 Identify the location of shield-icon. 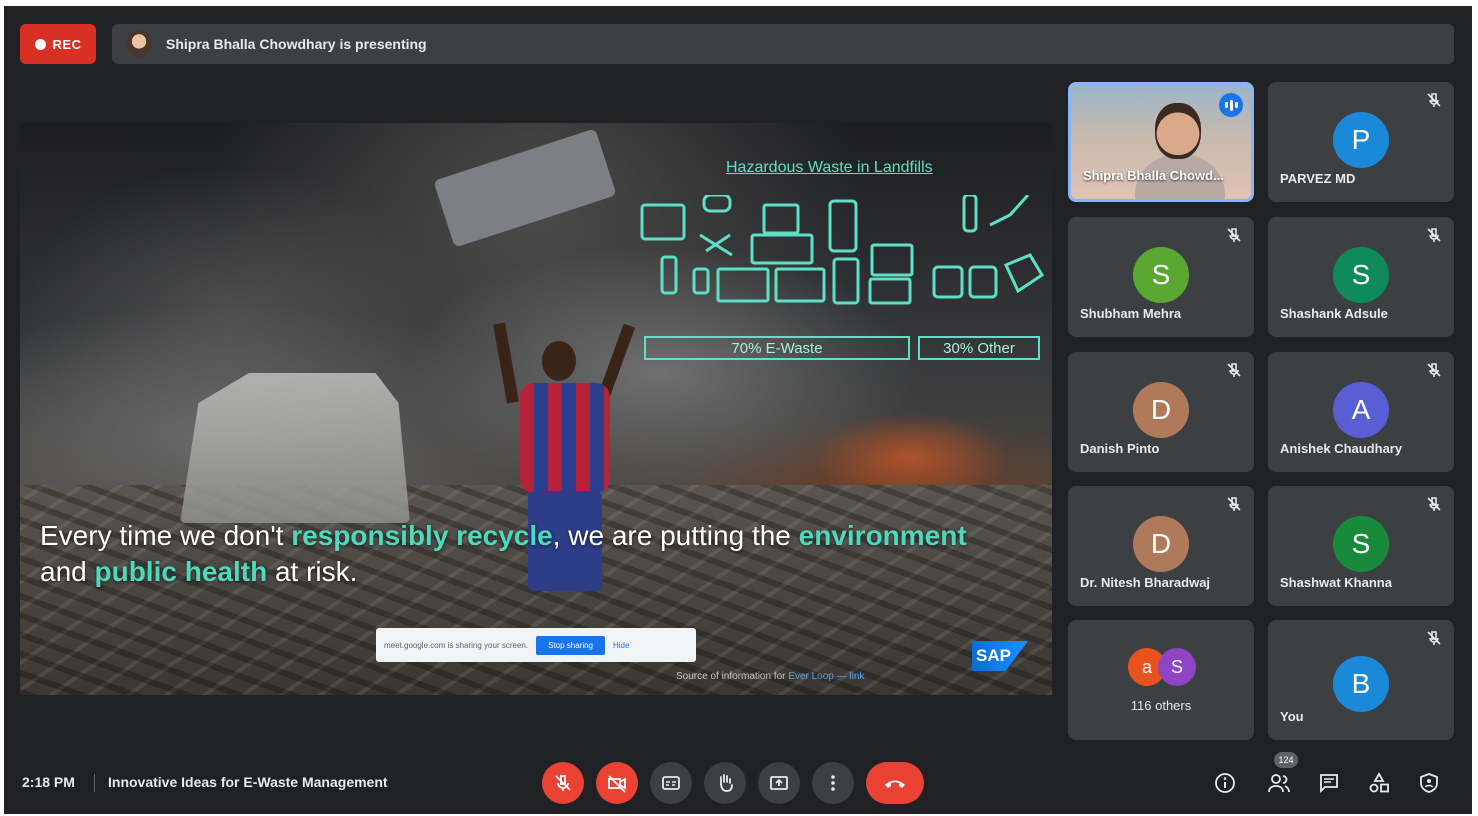
(1429, 783).